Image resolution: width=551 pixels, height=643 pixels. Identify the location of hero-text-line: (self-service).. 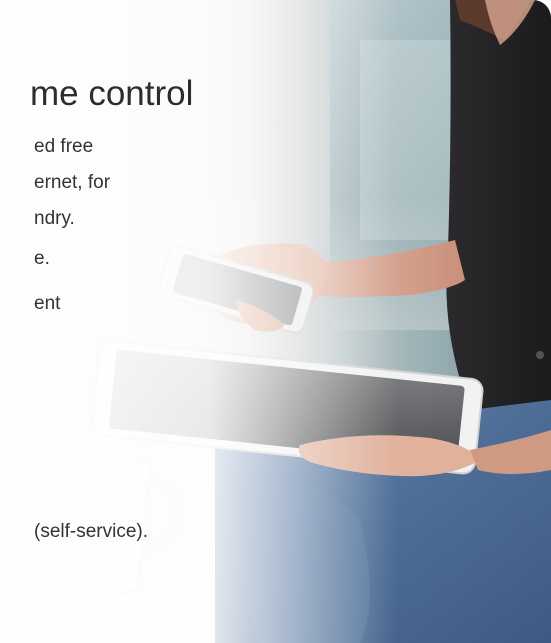
(91, 531).